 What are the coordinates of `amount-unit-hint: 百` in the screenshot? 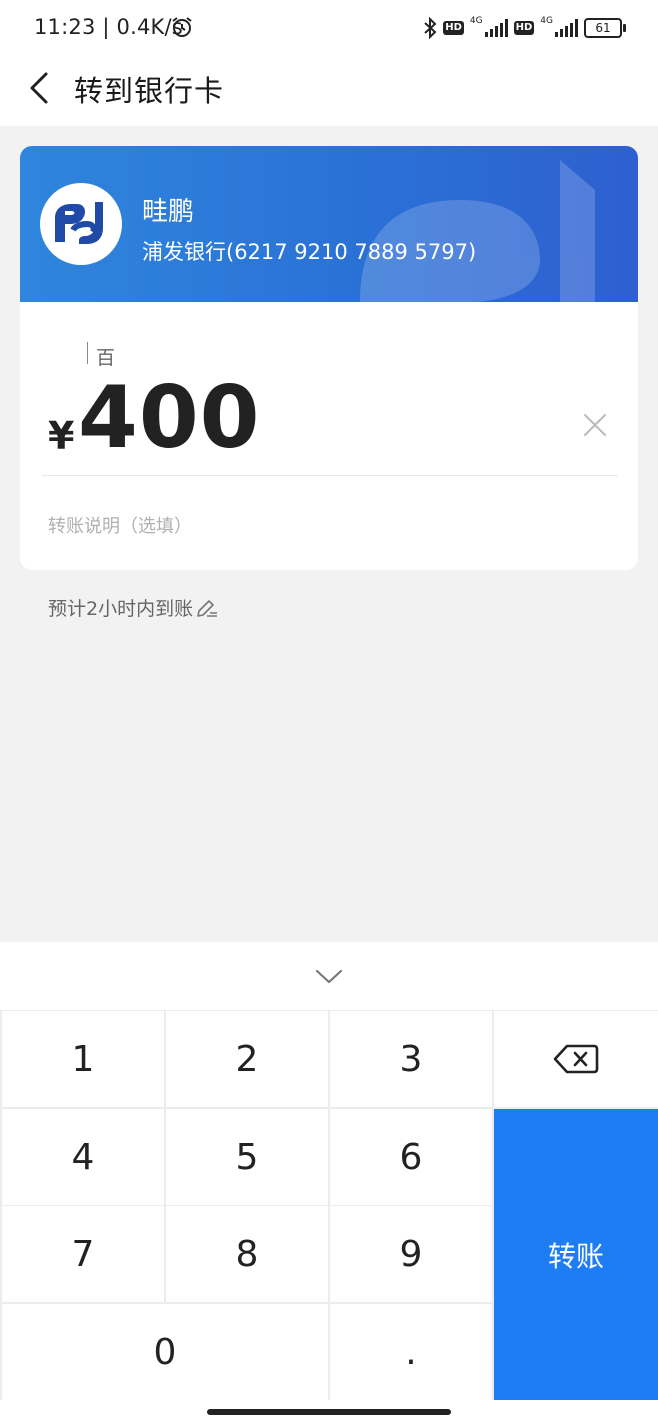 It's located at (106, 358).